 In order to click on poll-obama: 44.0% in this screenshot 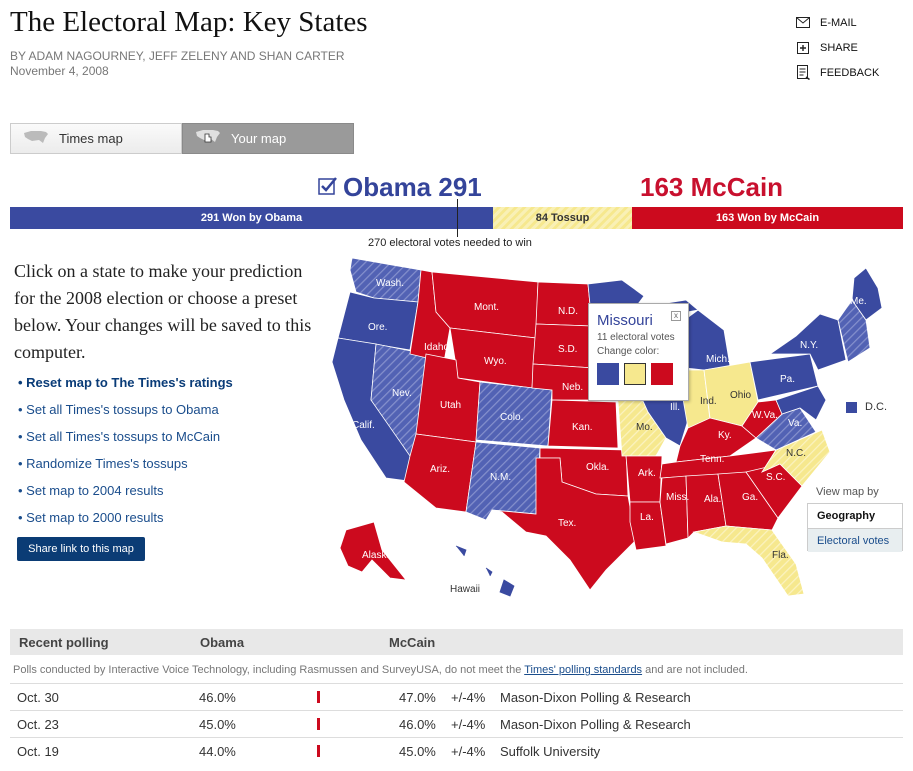, I will do `click(217, 751)`.